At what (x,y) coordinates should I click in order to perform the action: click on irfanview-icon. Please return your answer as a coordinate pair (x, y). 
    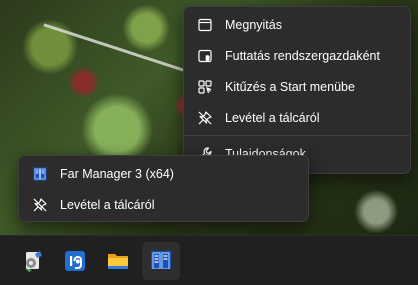
    Looking at the image, I should click on (75, 261).